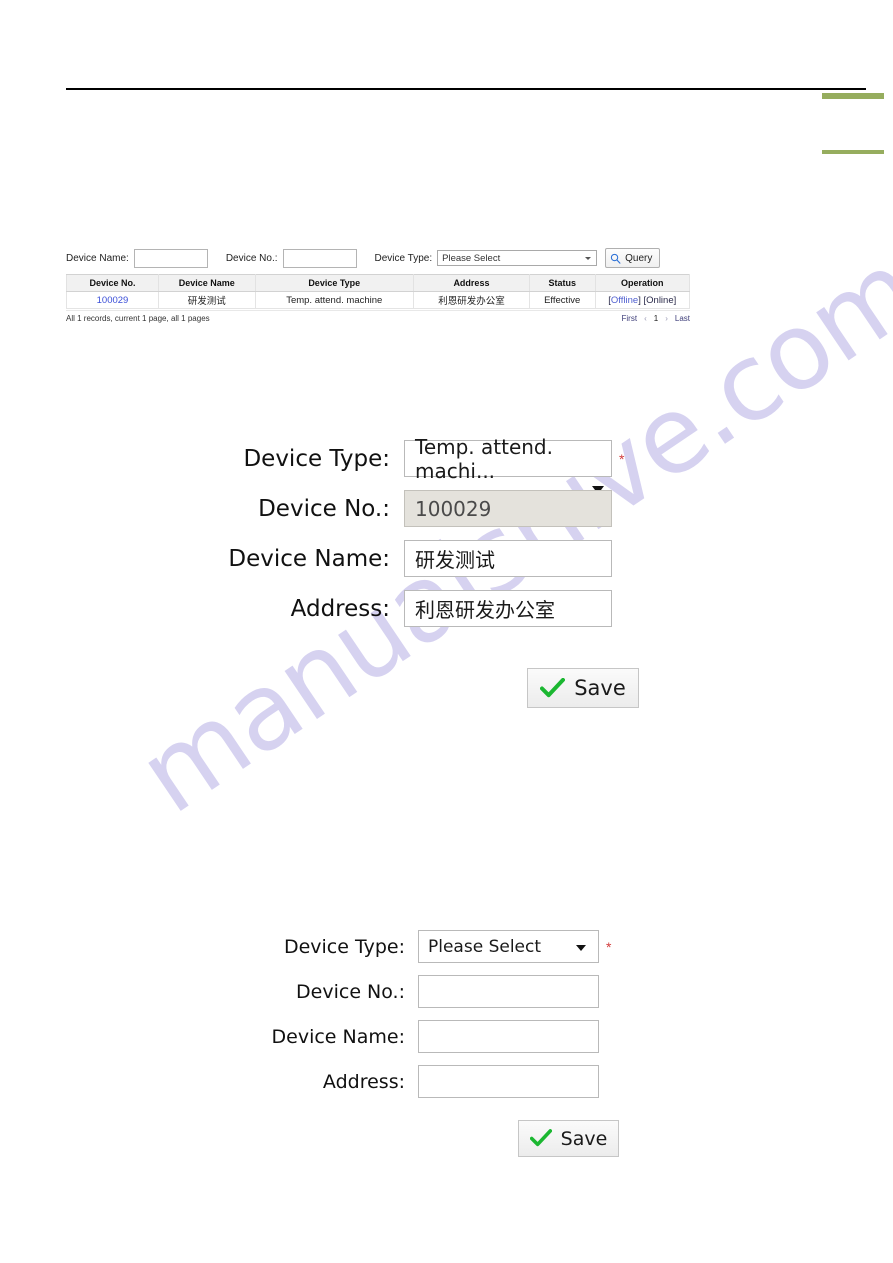  Describe the element at coordinates (350, 991) in the screenshot. I see `new-label-device-no: Device No.:` at that location.